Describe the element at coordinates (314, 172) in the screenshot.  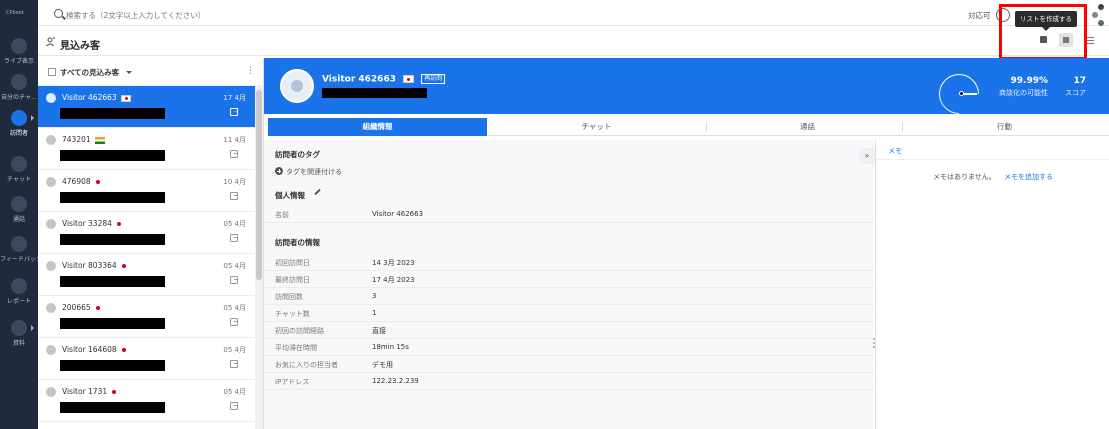
I see `add-tag-link: タグを関連付ける` at that location.